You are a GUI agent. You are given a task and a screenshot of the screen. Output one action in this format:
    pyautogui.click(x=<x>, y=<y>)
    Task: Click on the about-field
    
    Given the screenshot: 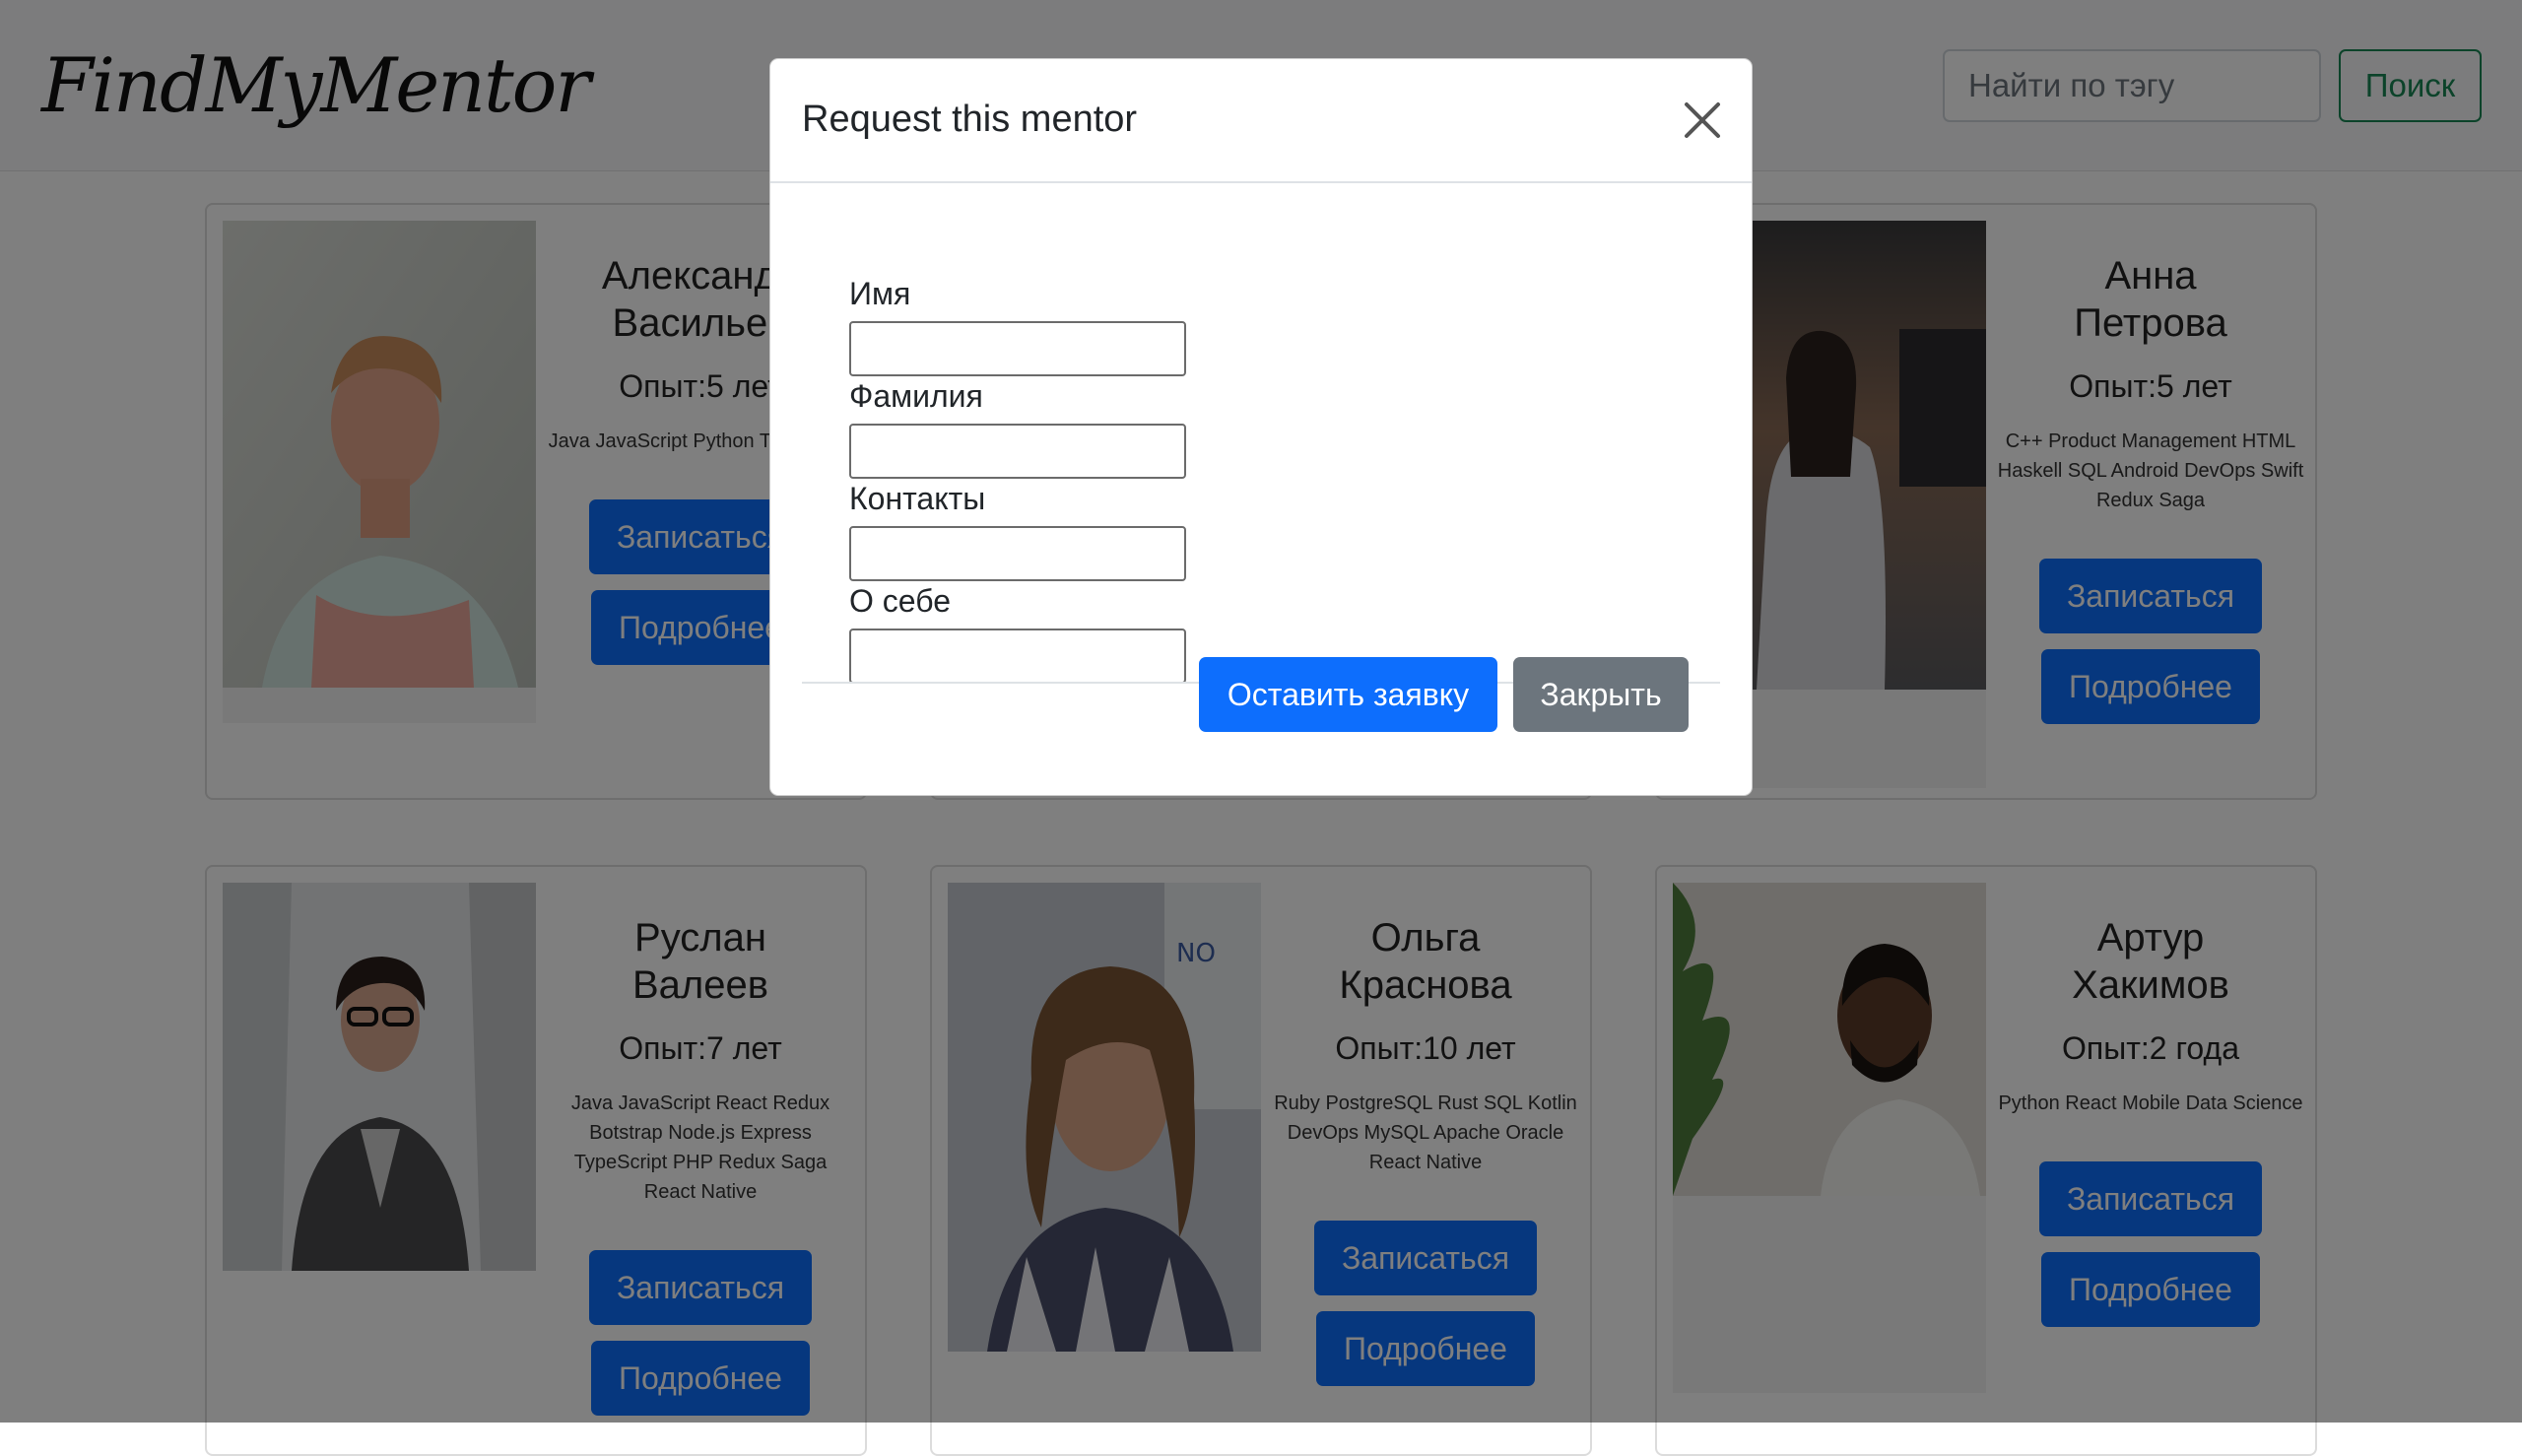 What is the action you would take?
    pyautogui.click(x=1017, y=656)
    